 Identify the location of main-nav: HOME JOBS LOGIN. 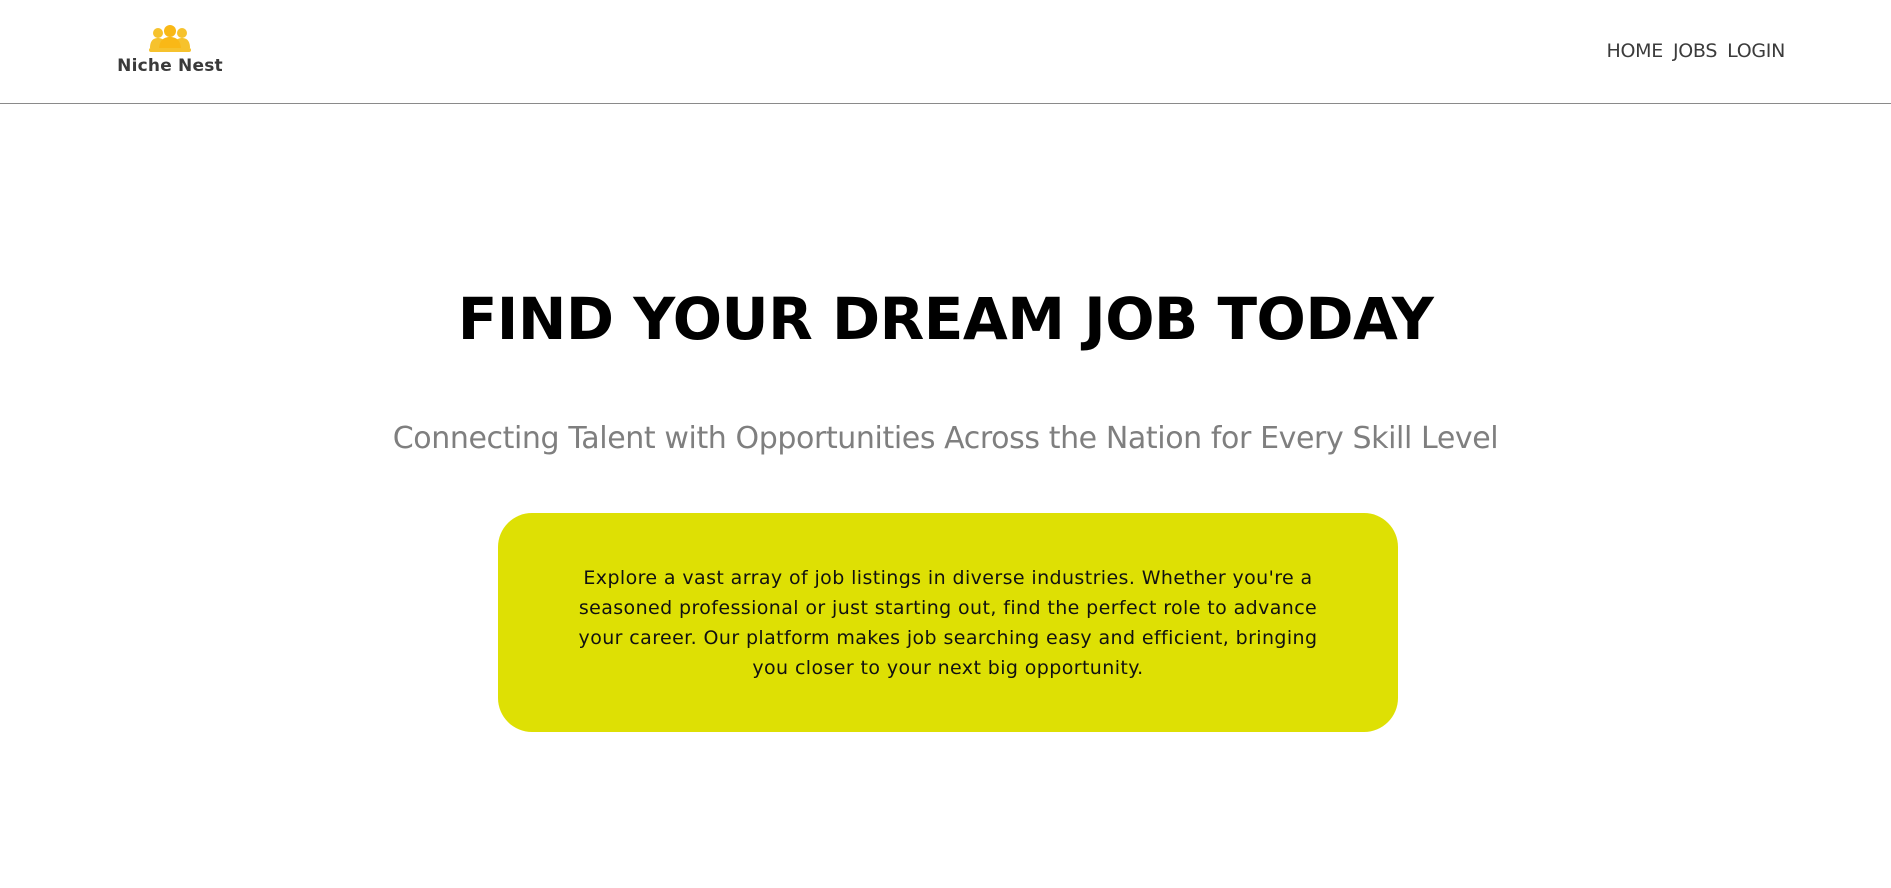
(1696, 51).